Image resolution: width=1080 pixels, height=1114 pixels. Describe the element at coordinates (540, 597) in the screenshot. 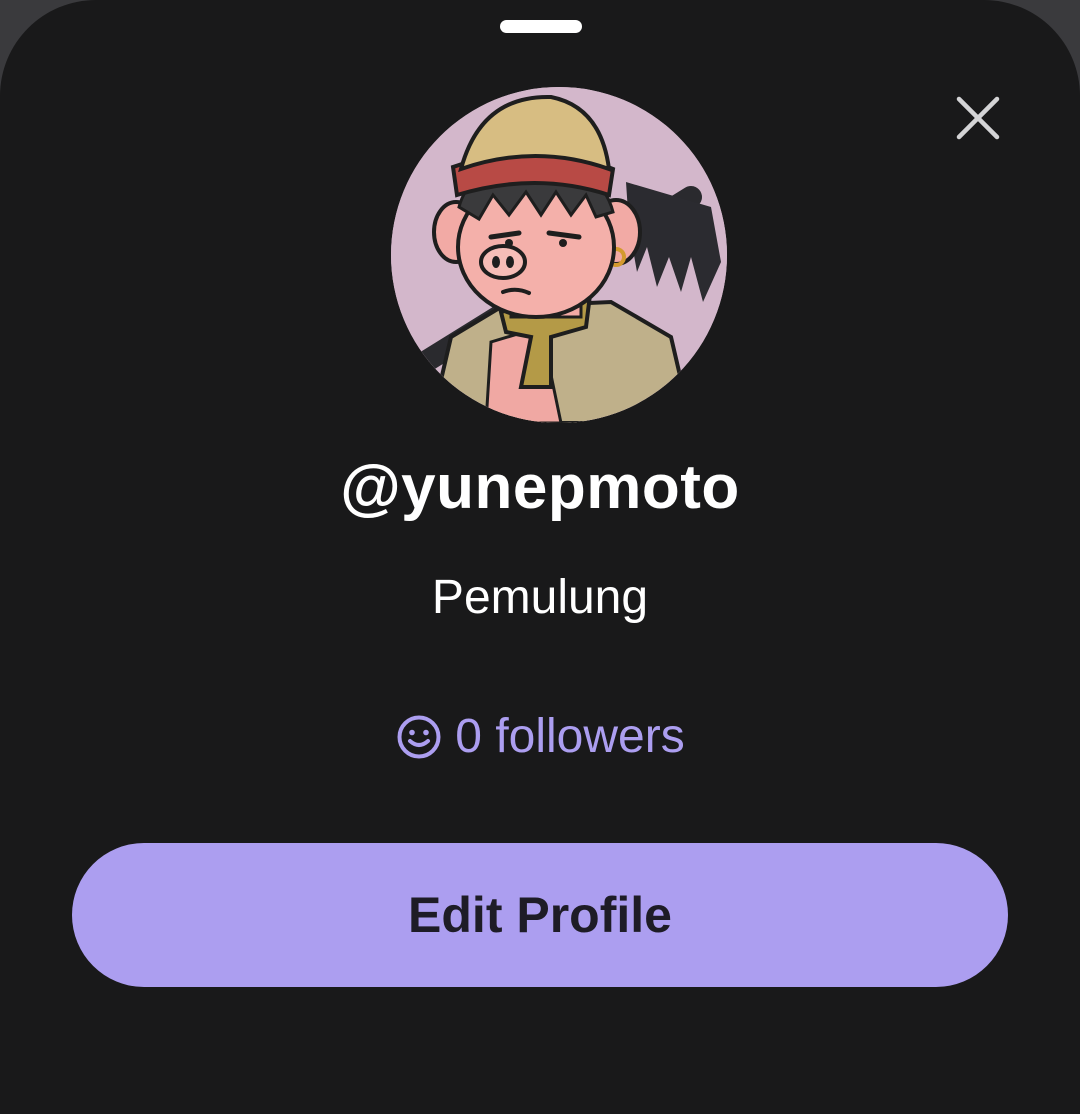

I see `profile-bio: Pemulung` at that location.